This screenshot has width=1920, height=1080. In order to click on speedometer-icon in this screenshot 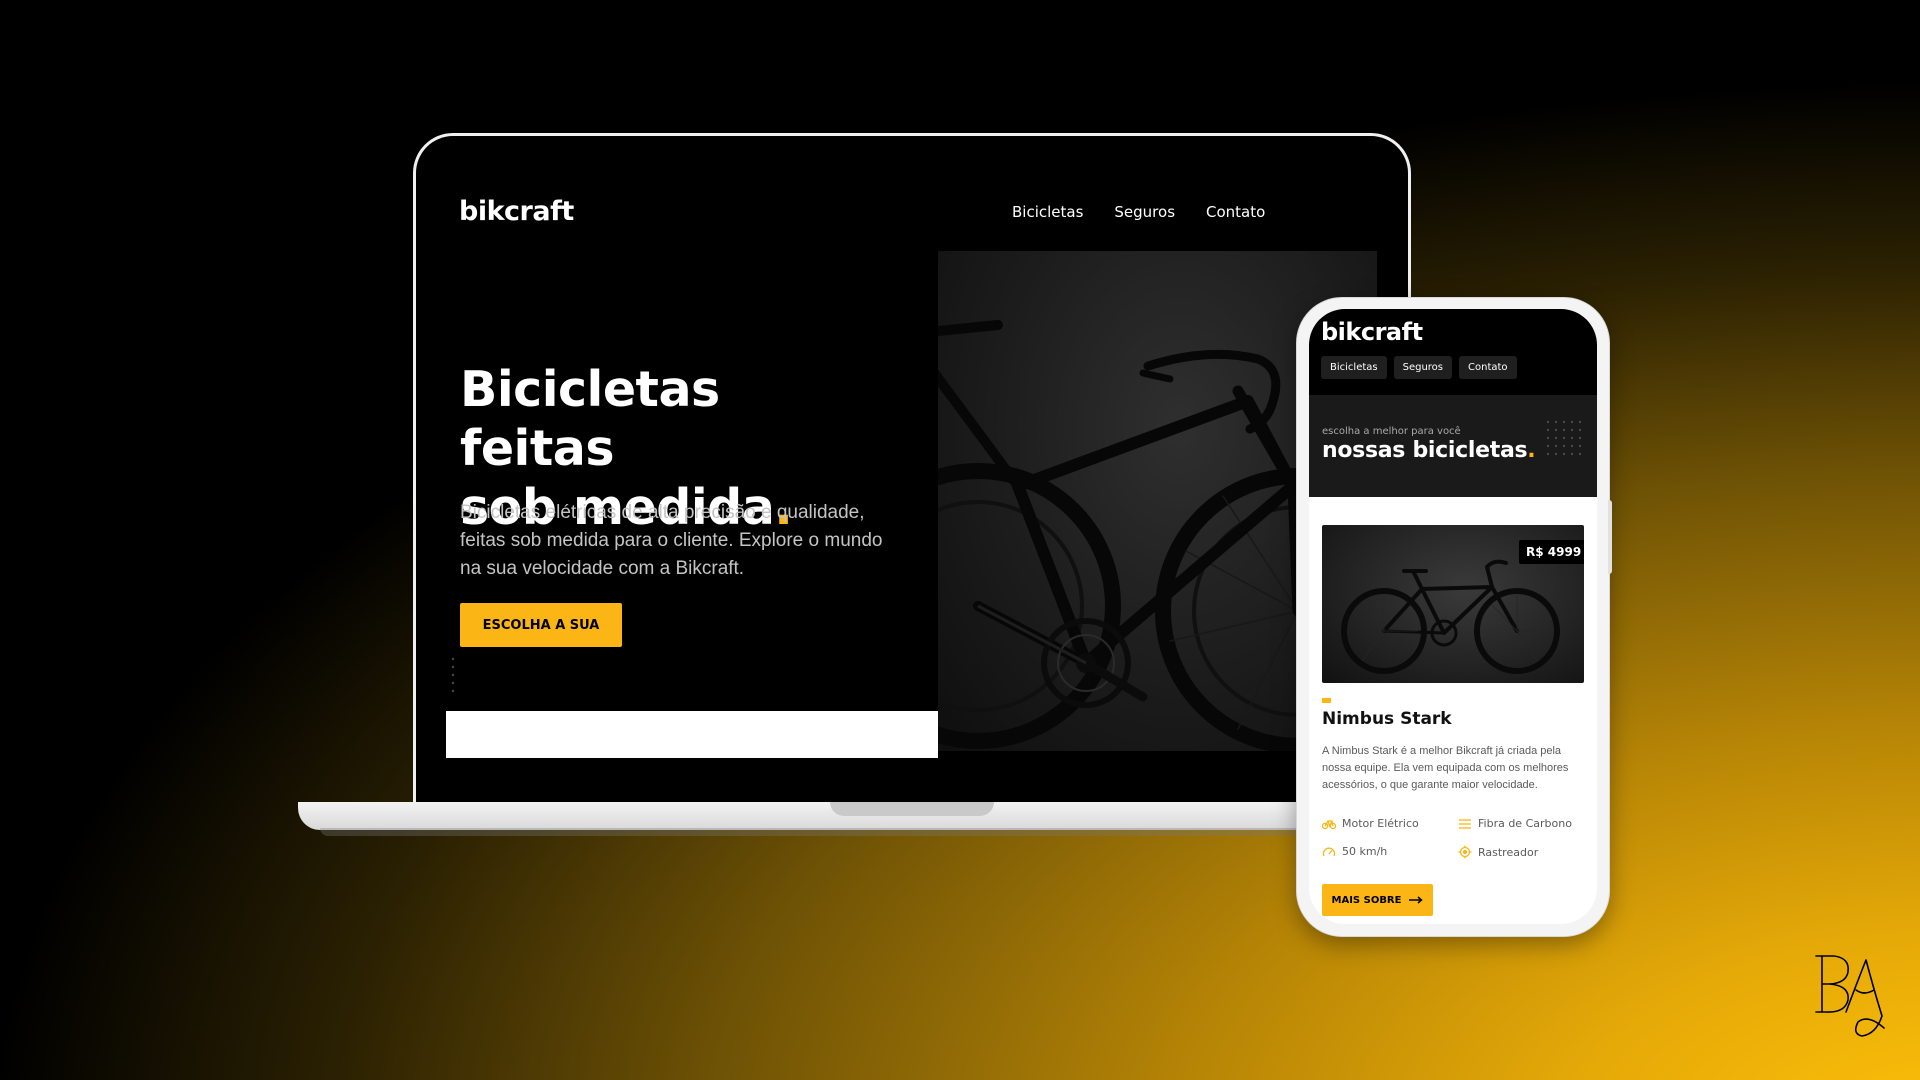, I will do `click(1329, 851)`.